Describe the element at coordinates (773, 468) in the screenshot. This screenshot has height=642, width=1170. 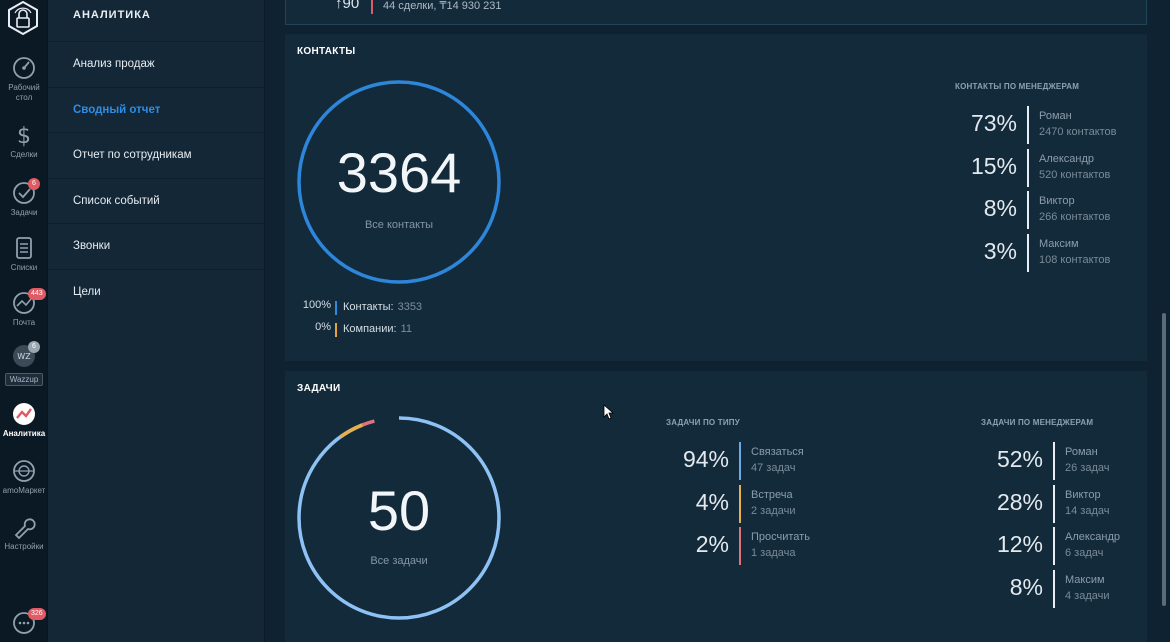
I see `stat-sub: 47 задач` at that location.